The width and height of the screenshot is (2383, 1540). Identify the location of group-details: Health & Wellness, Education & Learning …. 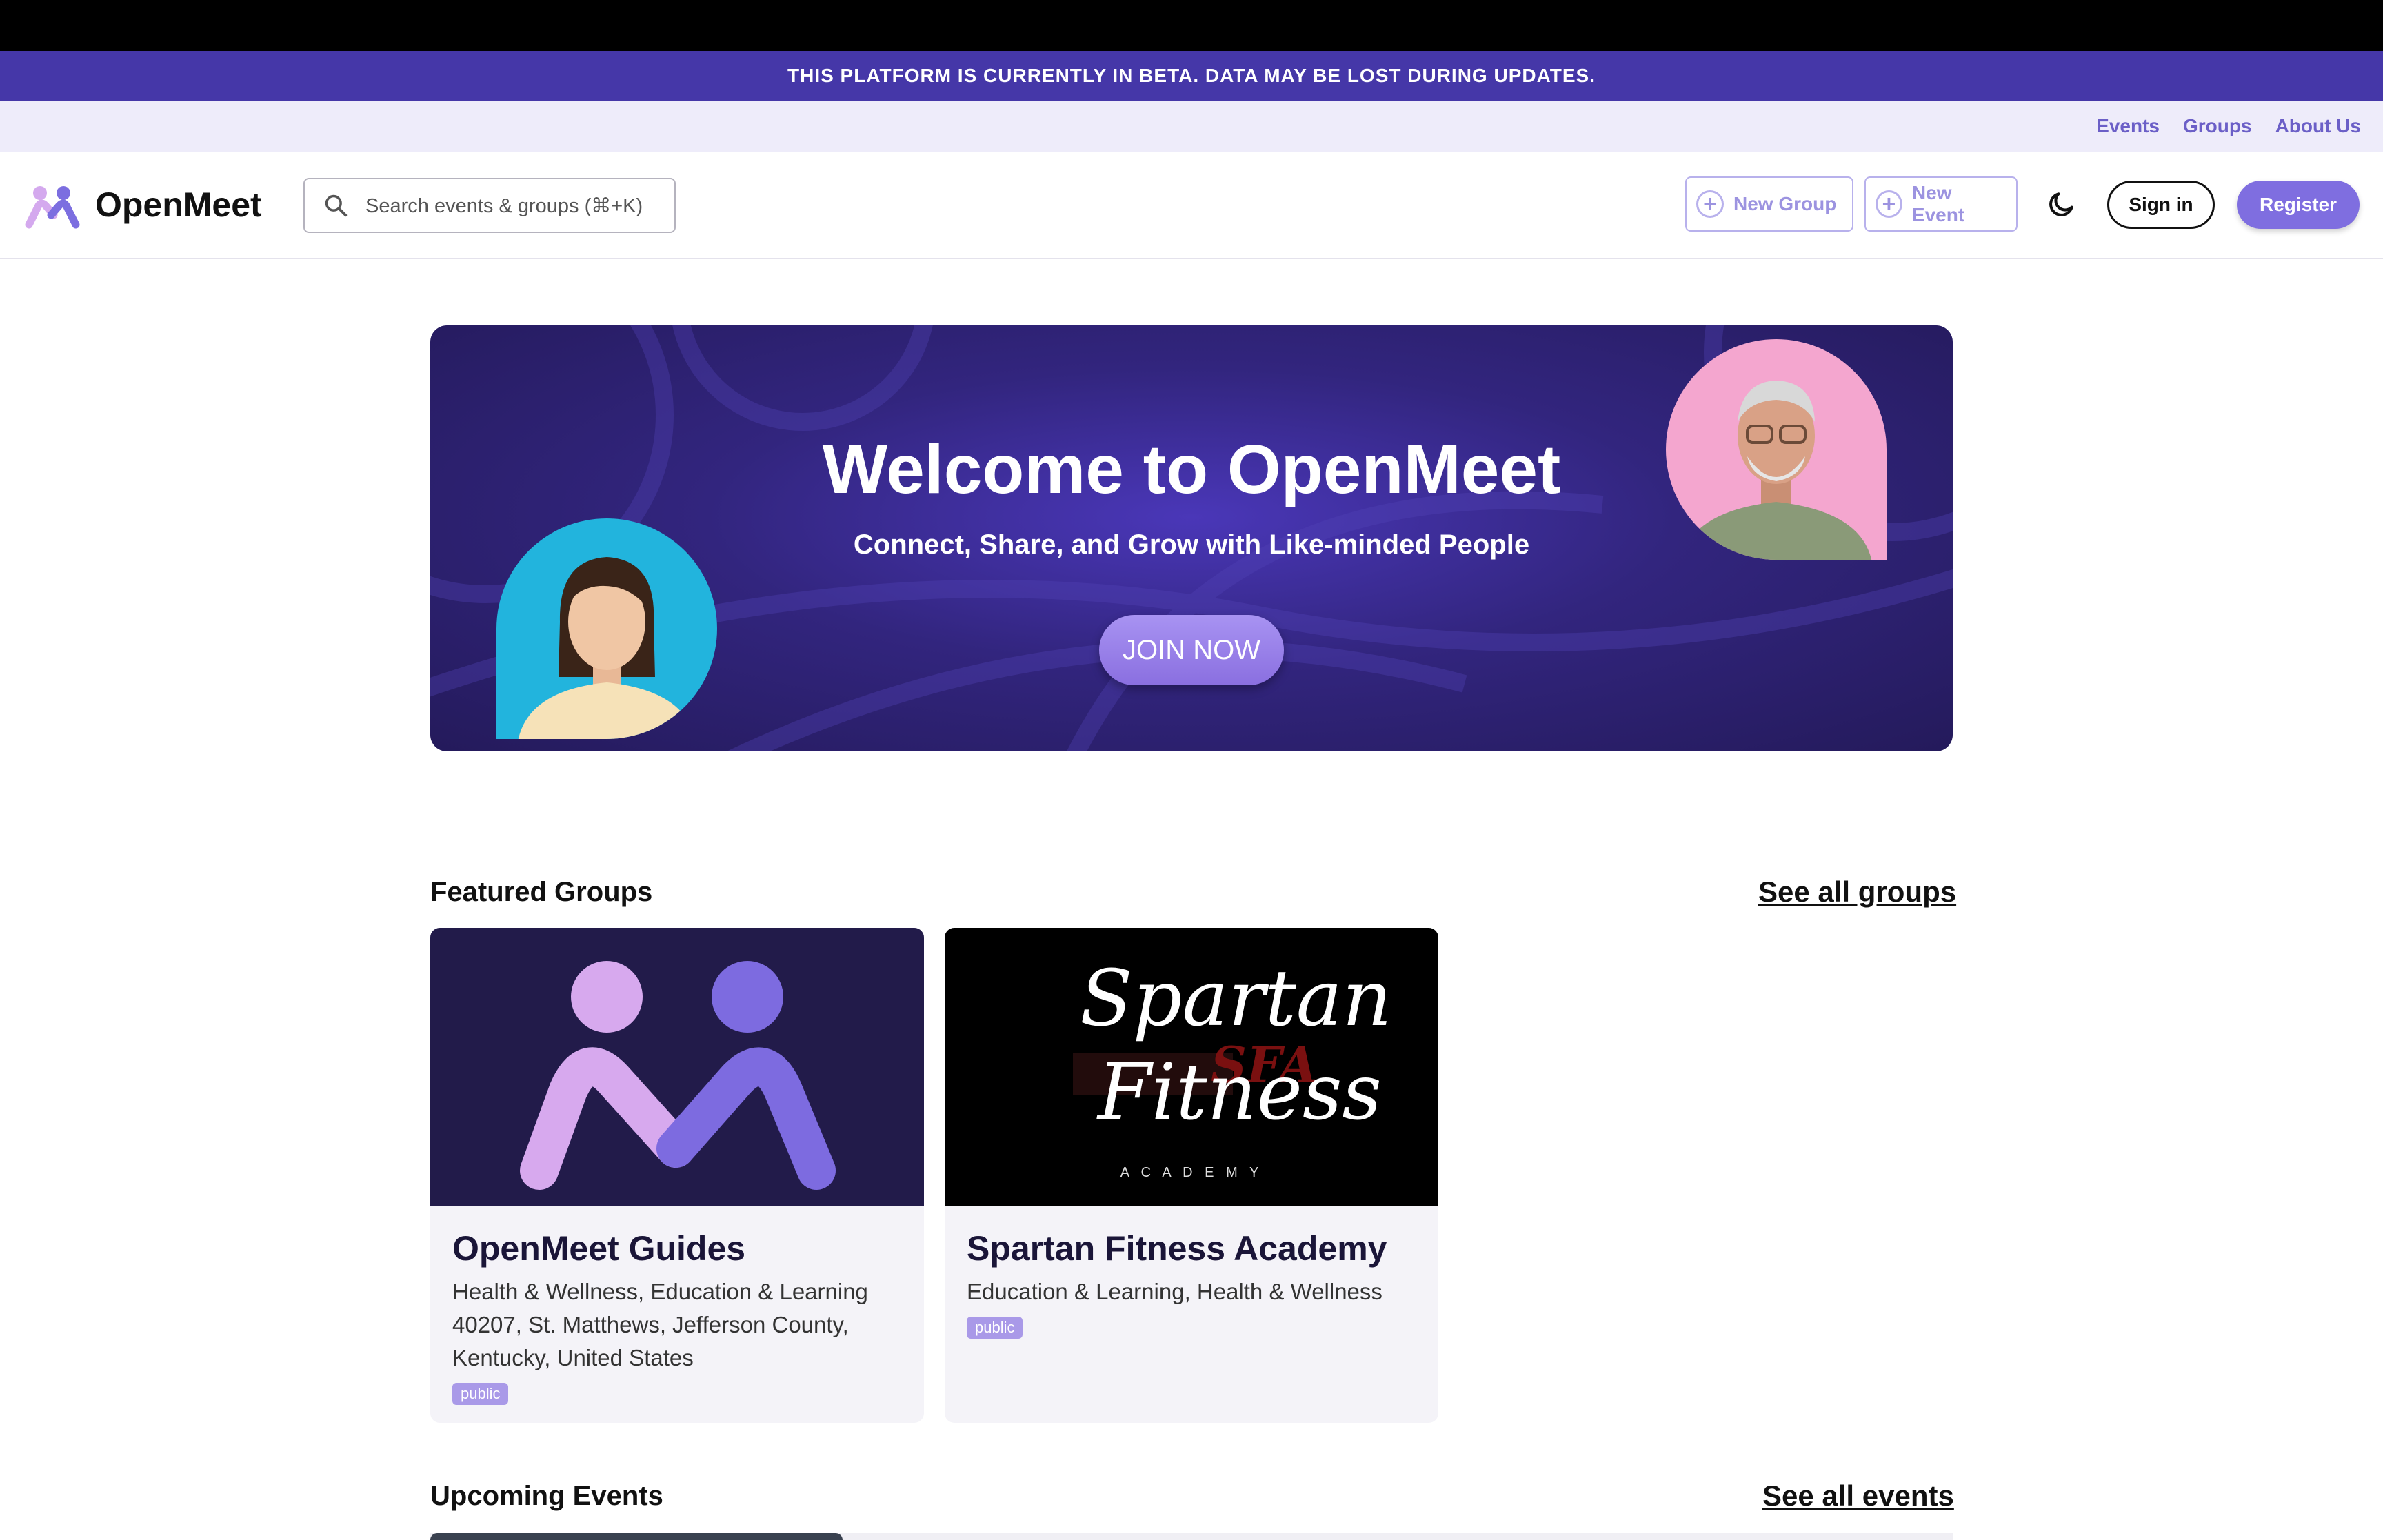
(679, 1342).